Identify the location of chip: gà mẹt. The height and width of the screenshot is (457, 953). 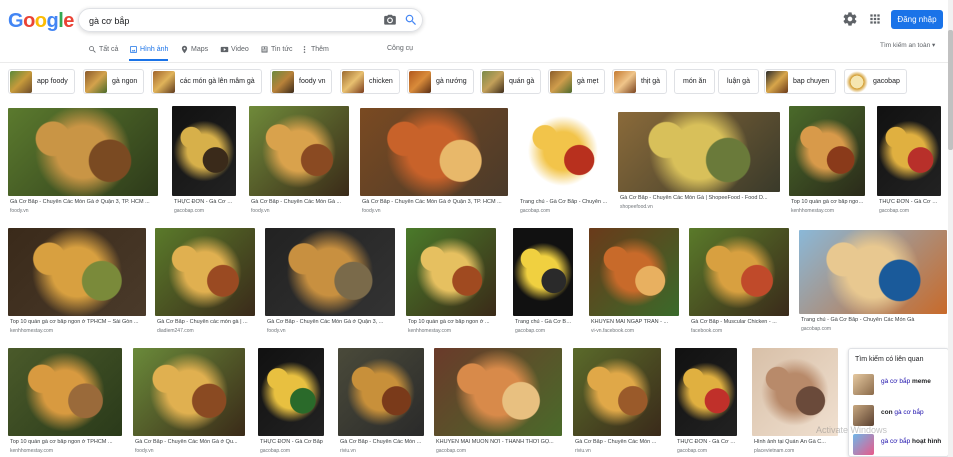
(577, 81).